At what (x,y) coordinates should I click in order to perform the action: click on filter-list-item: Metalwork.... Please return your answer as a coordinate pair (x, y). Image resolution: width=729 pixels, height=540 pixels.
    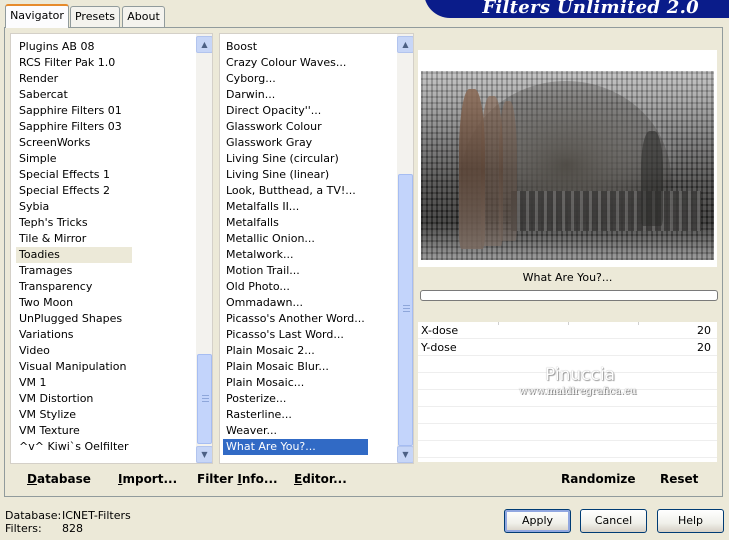
    Looking at the image, I should click on (295, 255).